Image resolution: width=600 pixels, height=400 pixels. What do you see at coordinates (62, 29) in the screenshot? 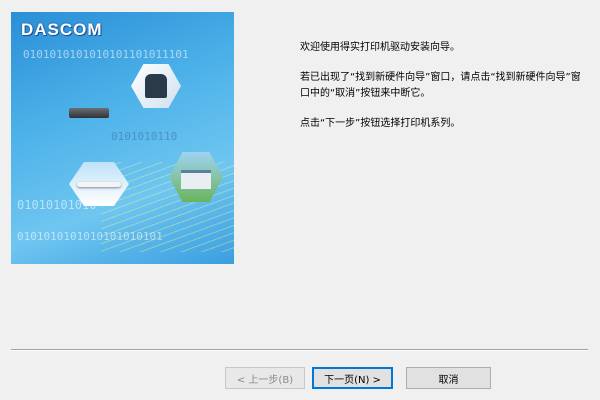
I see `dascom-logo: DASCOM` at bounding box center [62, 29].